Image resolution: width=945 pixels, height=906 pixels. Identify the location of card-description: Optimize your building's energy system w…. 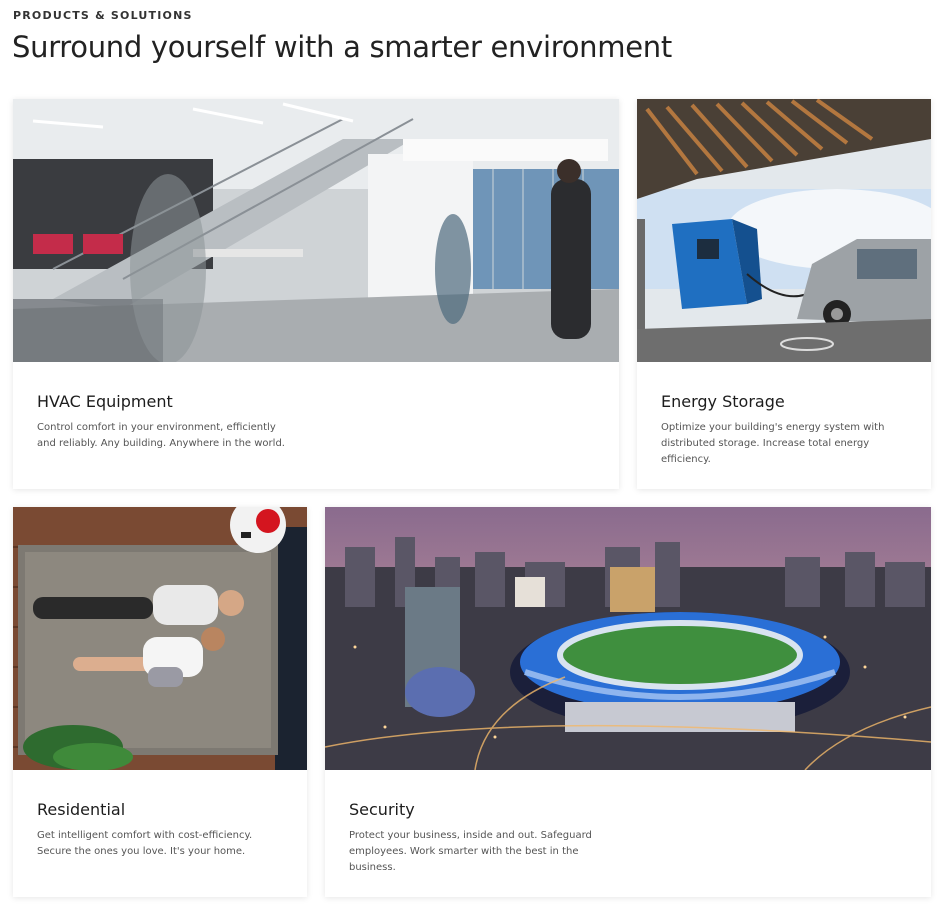
(773, 443).